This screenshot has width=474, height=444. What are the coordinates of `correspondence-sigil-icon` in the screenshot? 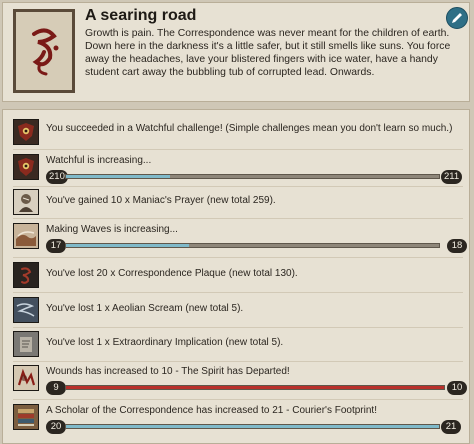 It's located at (44, 51).